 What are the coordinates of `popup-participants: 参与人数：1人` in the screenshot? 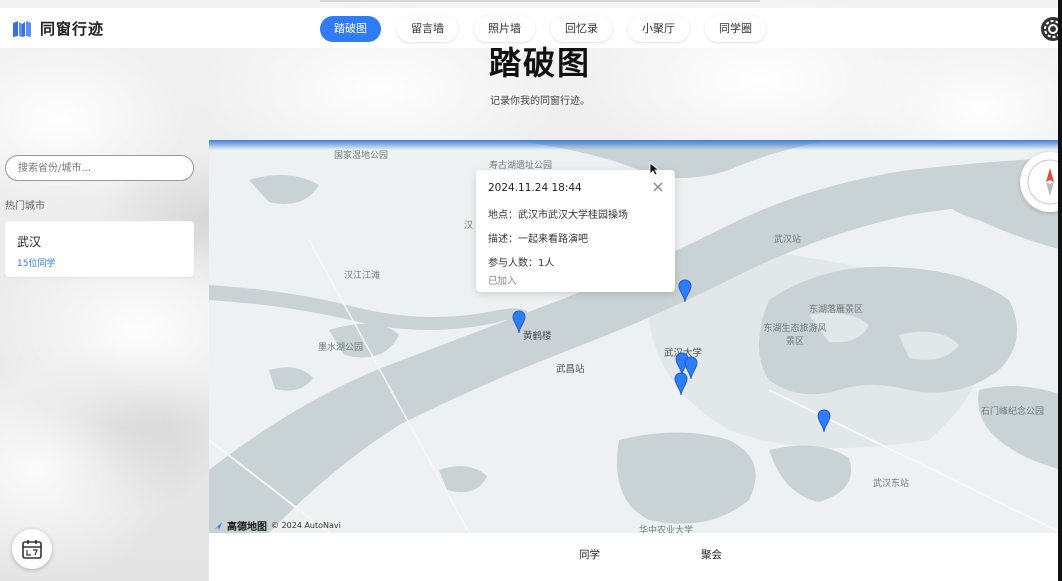 It's located at (521, 263).